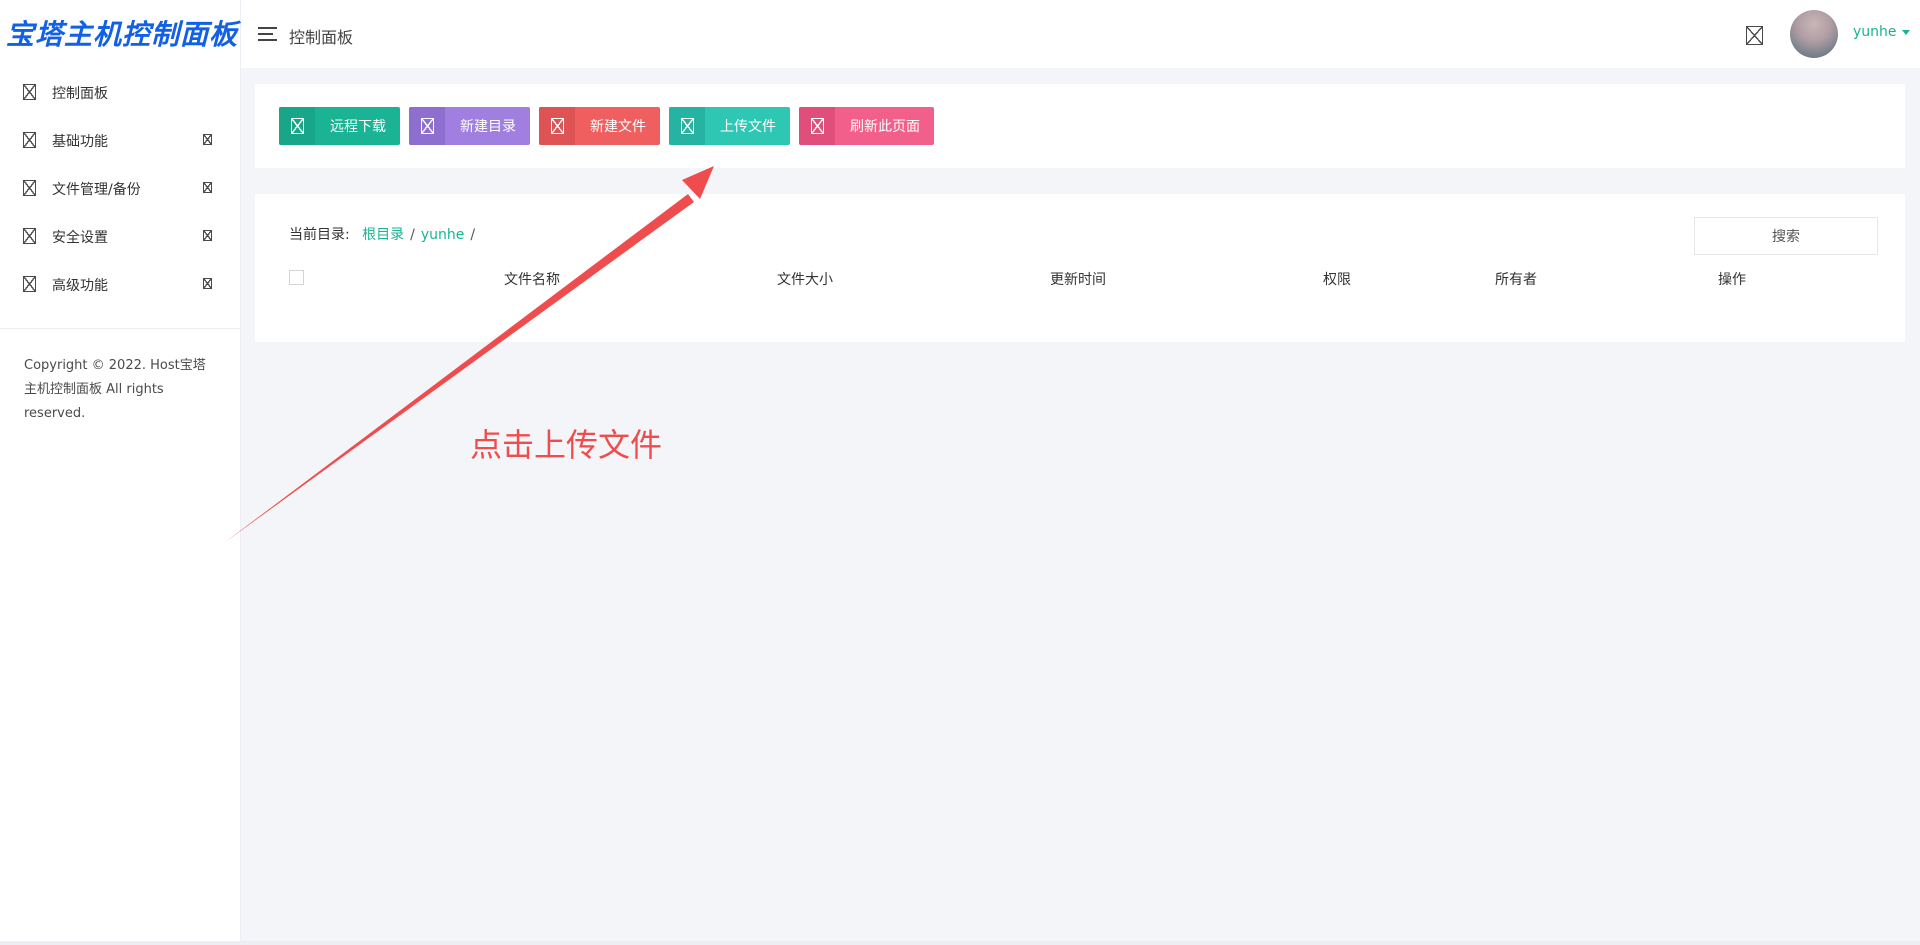 The width and height of the screenshot is (1920, 945). I want to click on column-header-permission: 权限, so click(1337, 279).